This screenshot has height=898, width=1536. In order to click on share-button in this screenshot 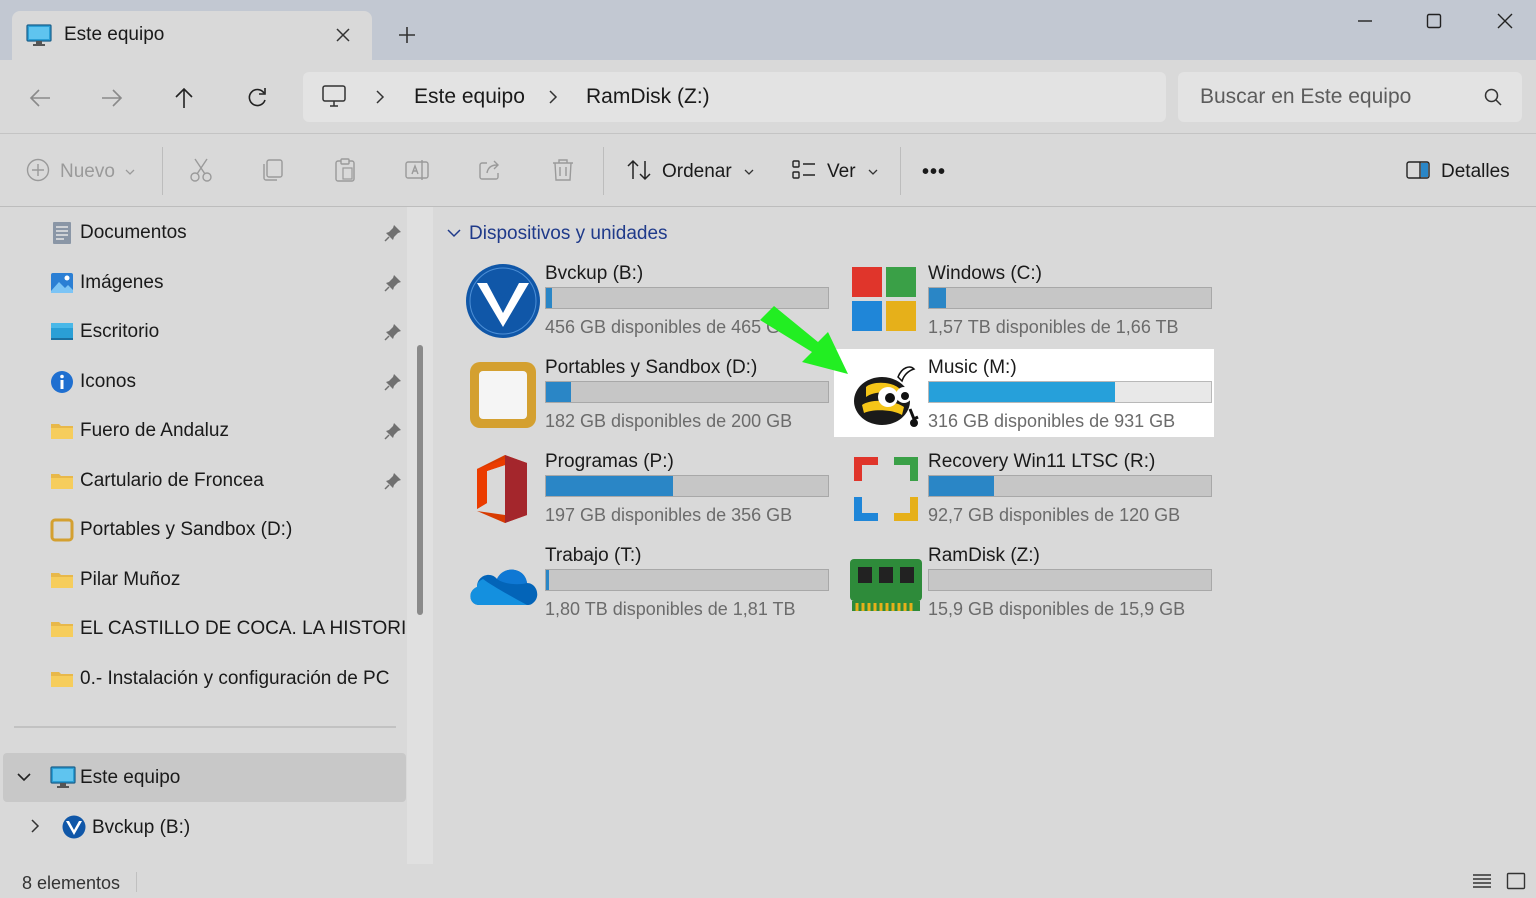, I will do `click(490, 172)`.